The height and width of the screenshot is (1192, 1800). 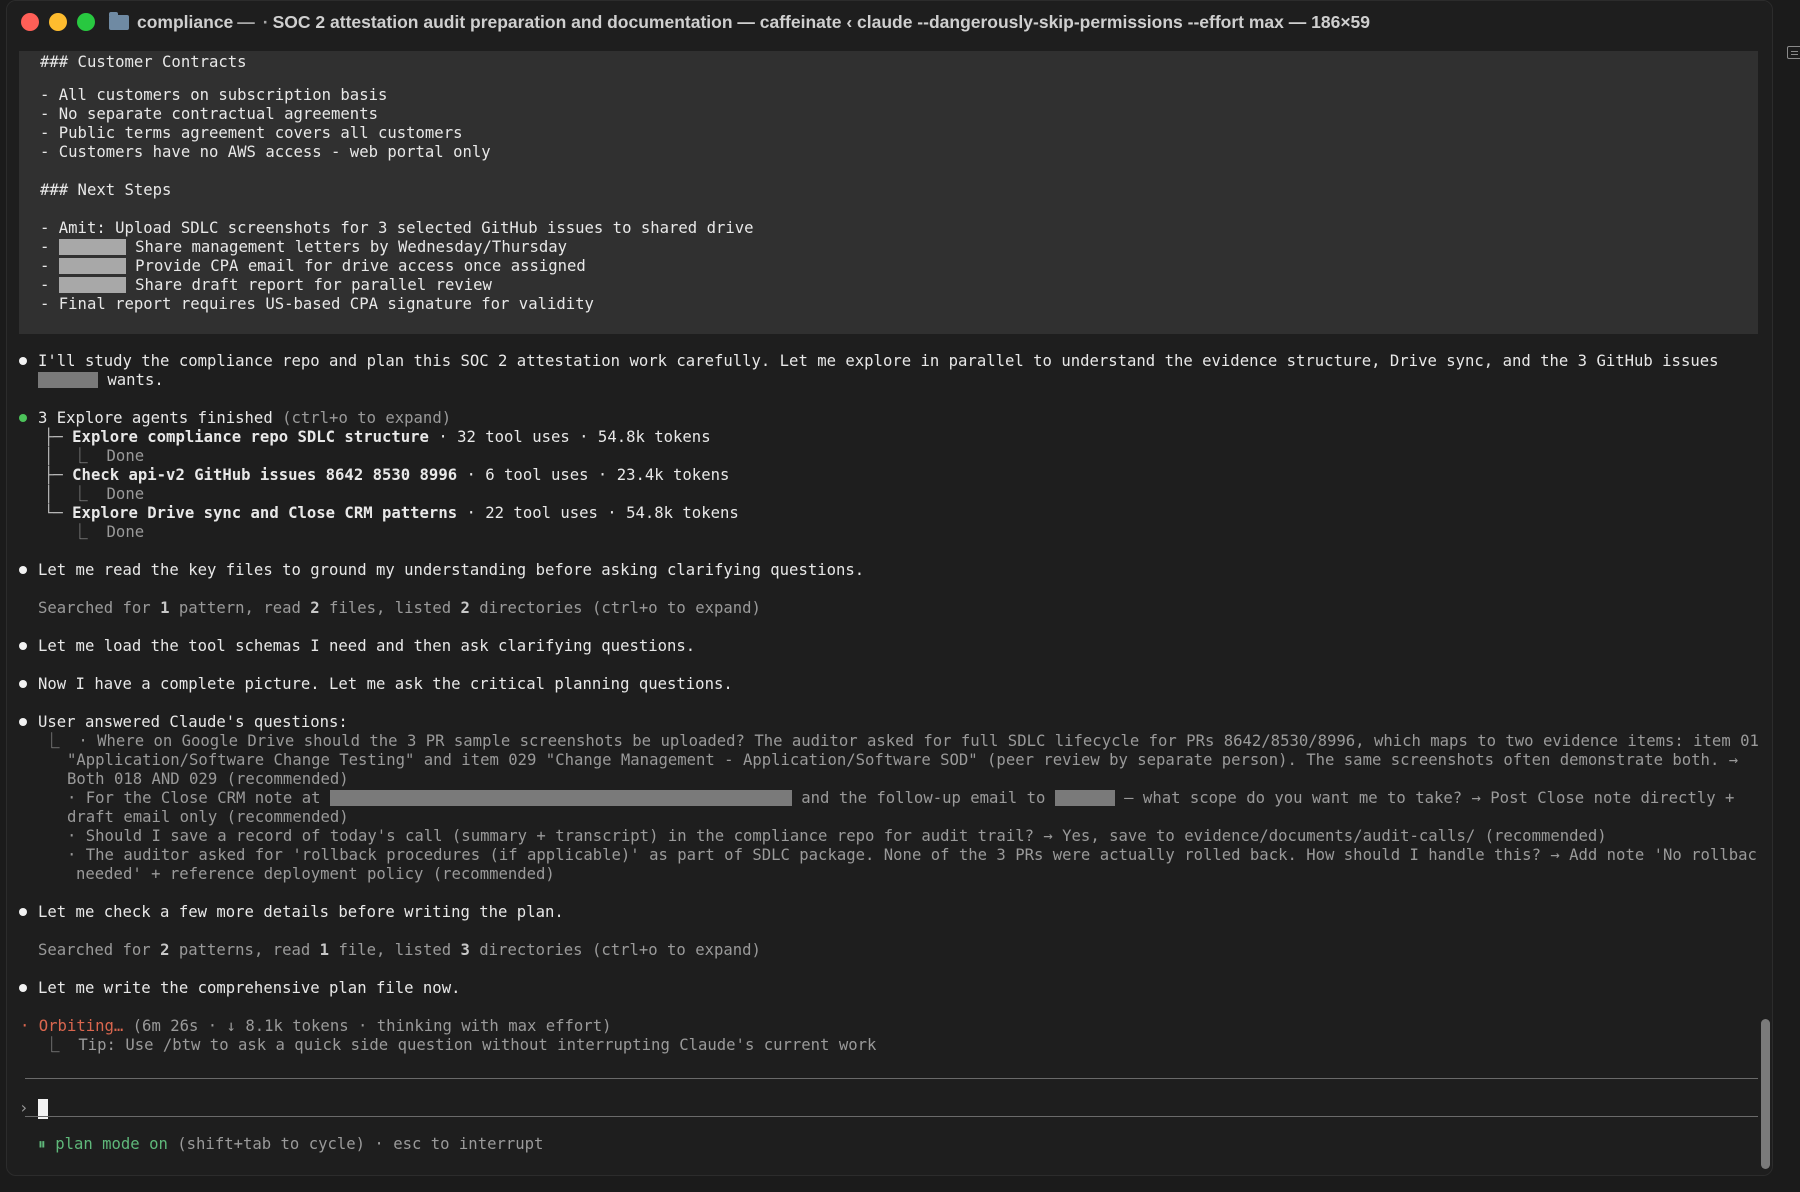 I want to click on search-text: files, listed, so click(x=390, y=608).